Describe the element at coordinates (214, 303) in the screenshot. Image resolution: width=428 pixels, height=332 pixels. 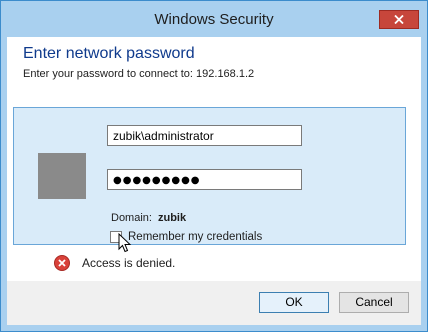
I see `dialog-footer: OK Cancel` at that location.